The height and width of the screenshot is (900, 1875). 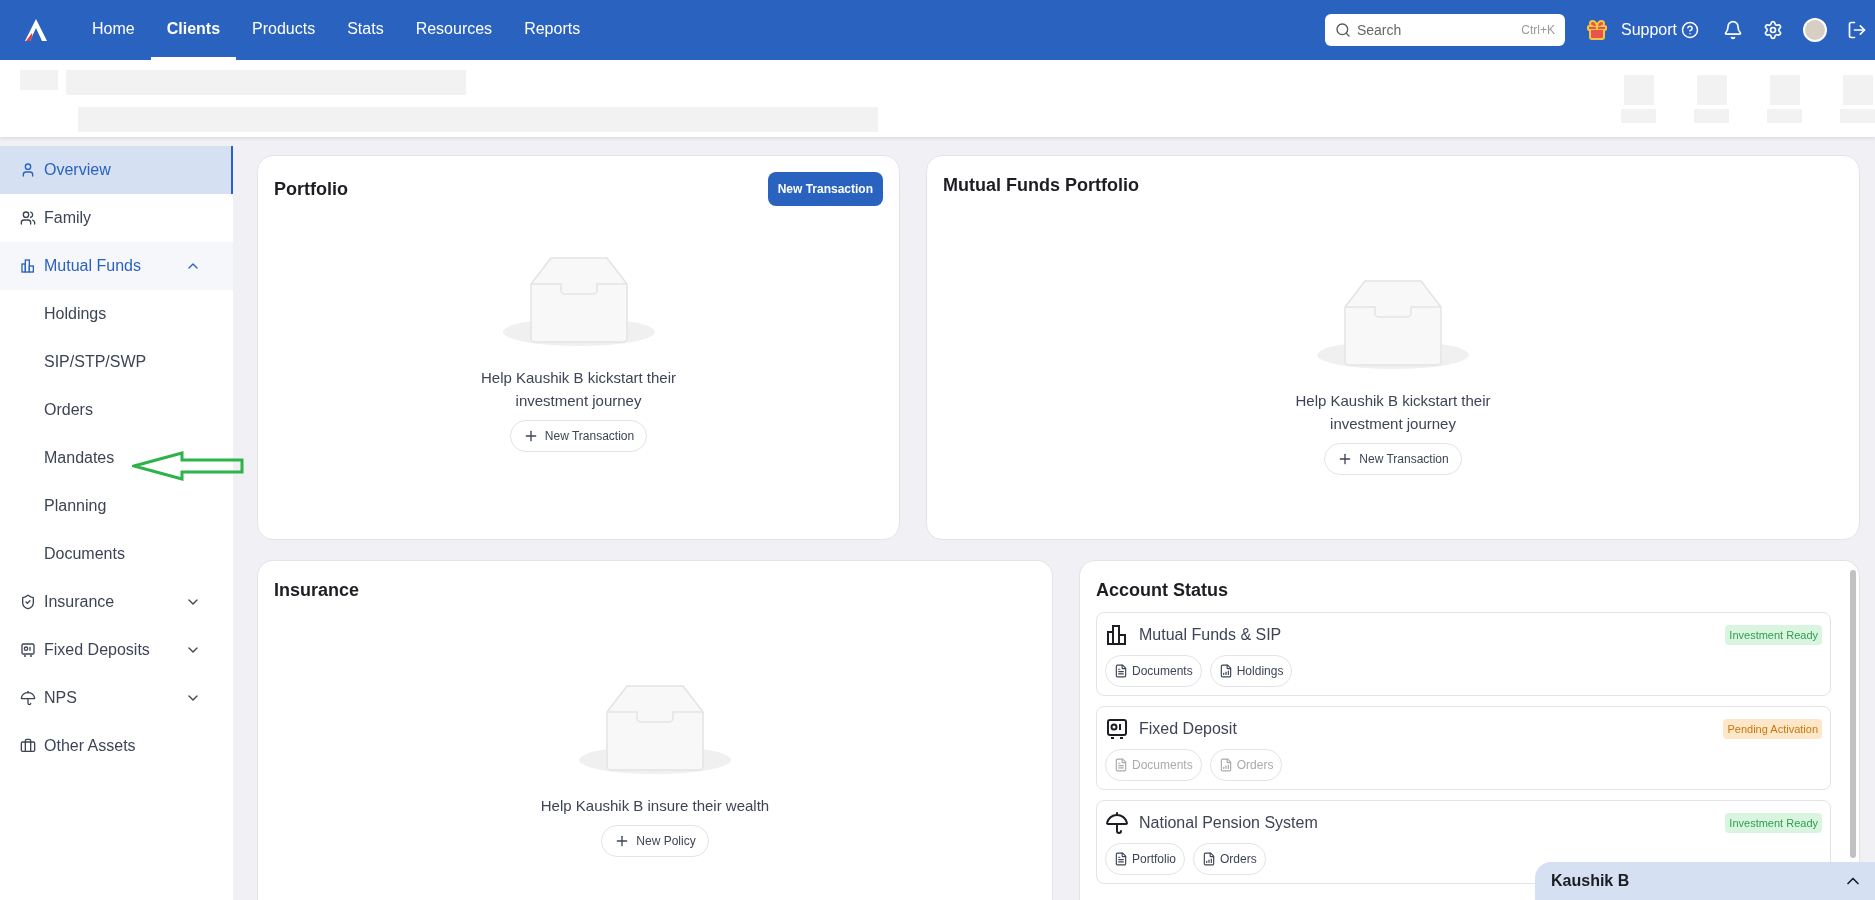 What do you see at coordinates (655, 841) in the screenshot?
I see `new-item-button: New Policy` at bounding box center [655, 841].